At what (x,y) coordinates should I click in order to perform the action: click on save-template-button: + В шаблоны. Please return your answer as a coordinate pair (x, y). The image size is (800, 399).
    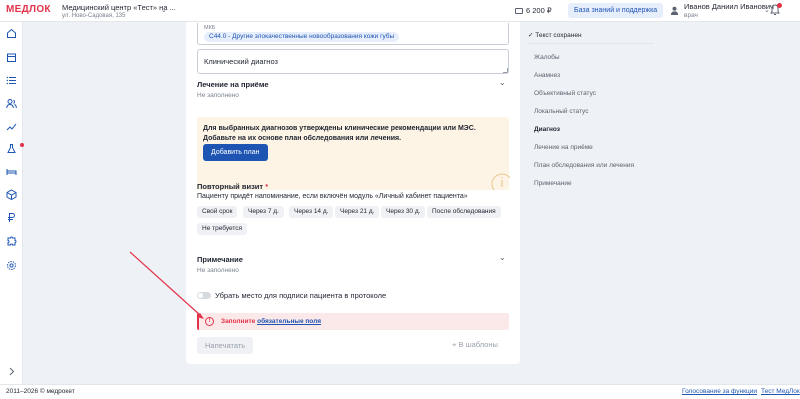
    Looking at the image, I should click on (475, 344).